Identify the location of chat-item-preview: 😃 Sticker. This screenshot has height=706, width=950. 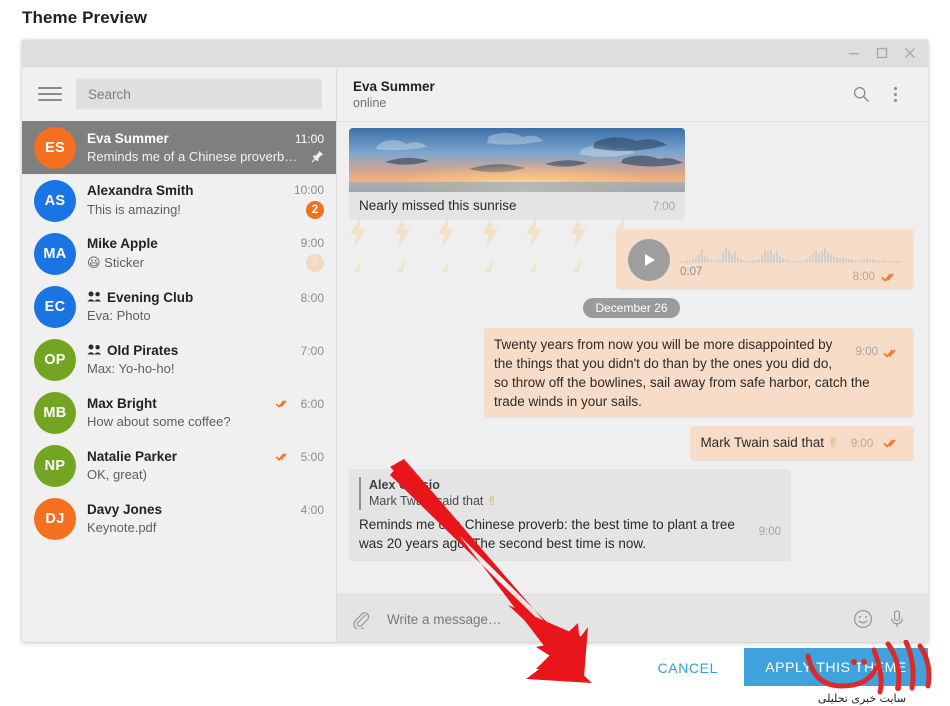
(115, 262).